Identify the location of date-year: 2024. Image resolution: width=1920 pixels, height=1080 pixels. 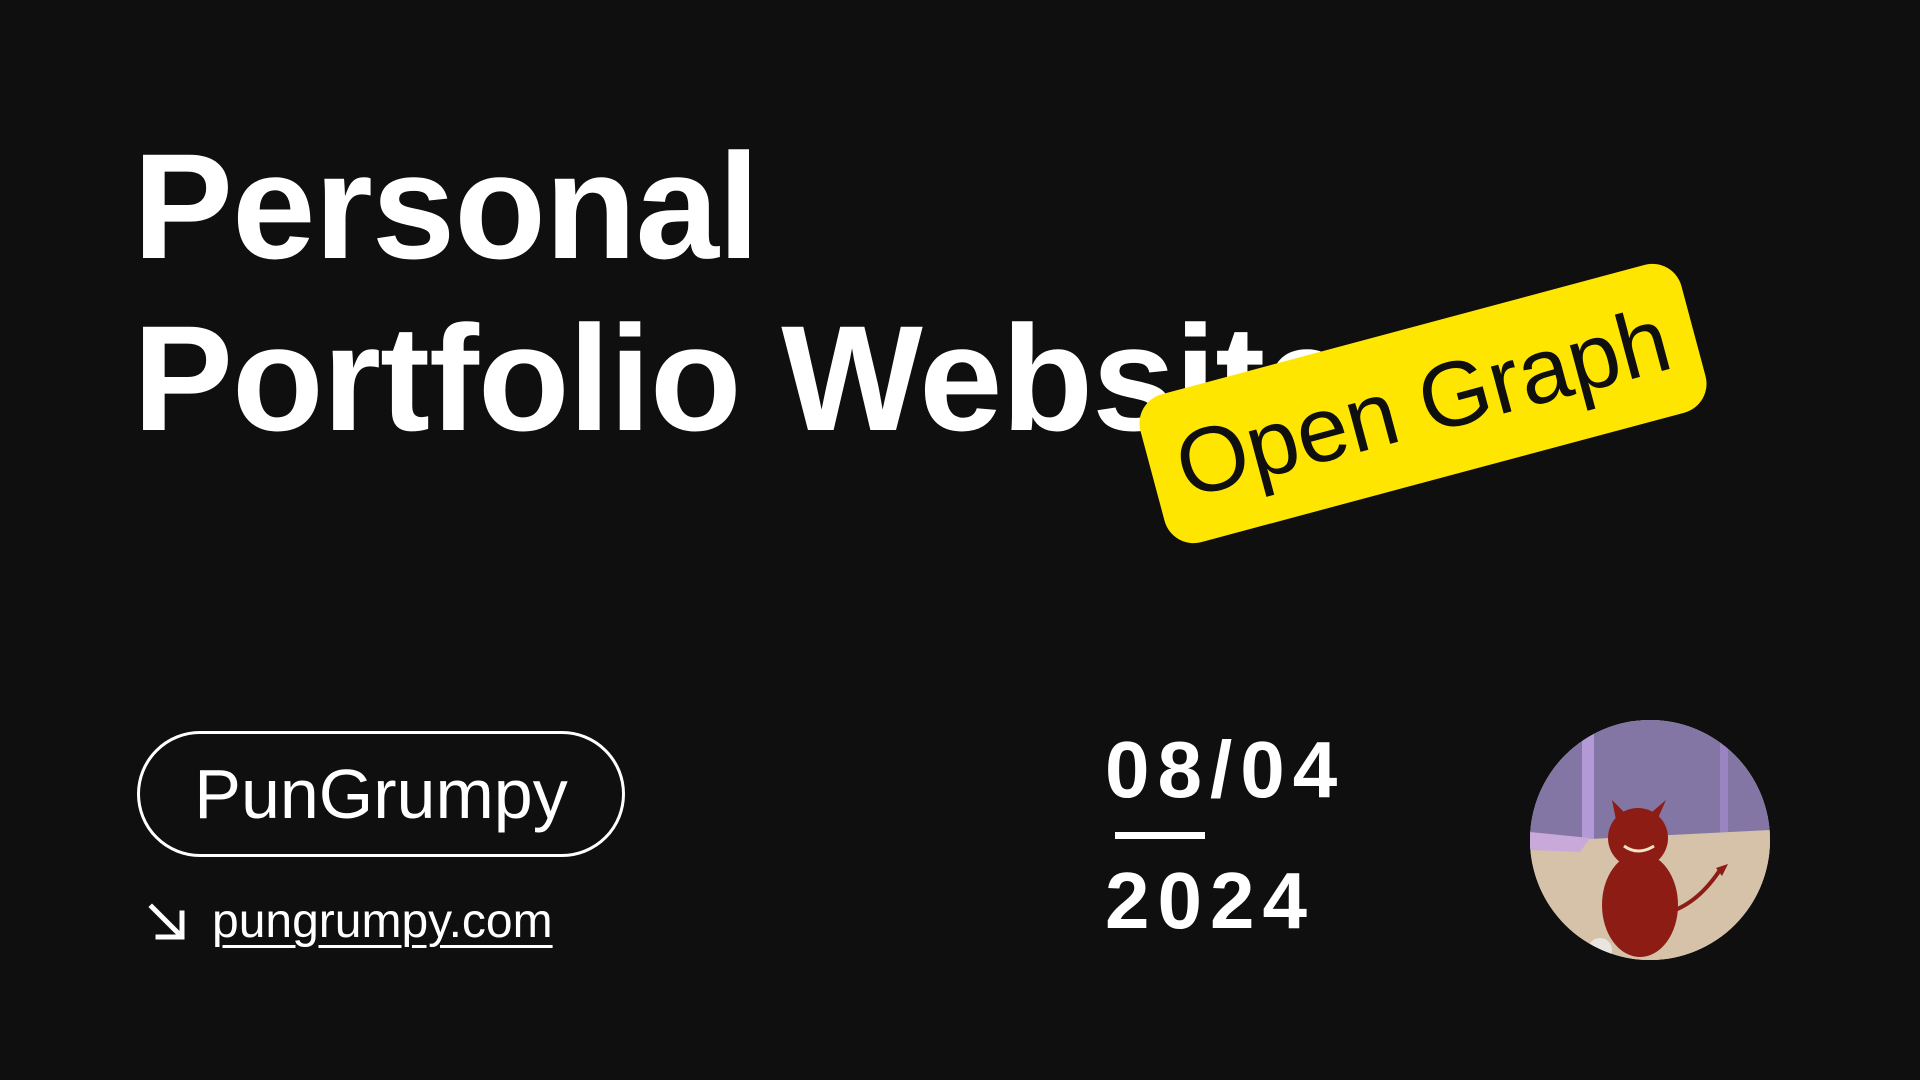
(1210, 900).